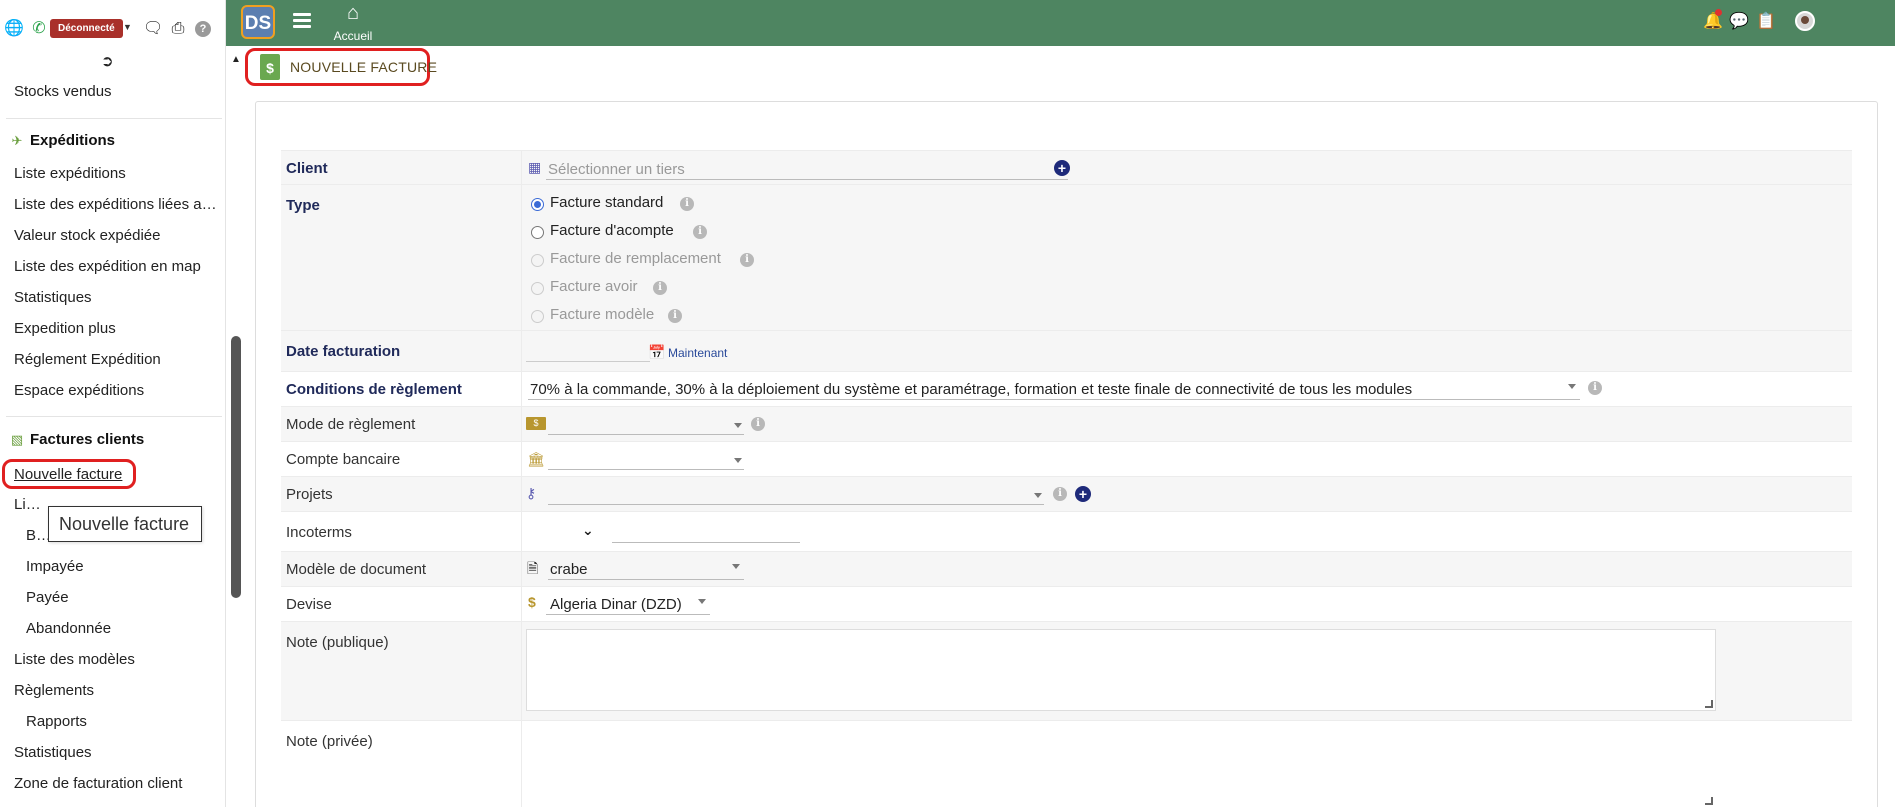 Image resolution: width=1895 pixels, height=807 pixels. What do you see at coordinates (121, 598) in the screenshot?
I see `sidebar-item-payee: Payée` at bounding box center [121, 598].